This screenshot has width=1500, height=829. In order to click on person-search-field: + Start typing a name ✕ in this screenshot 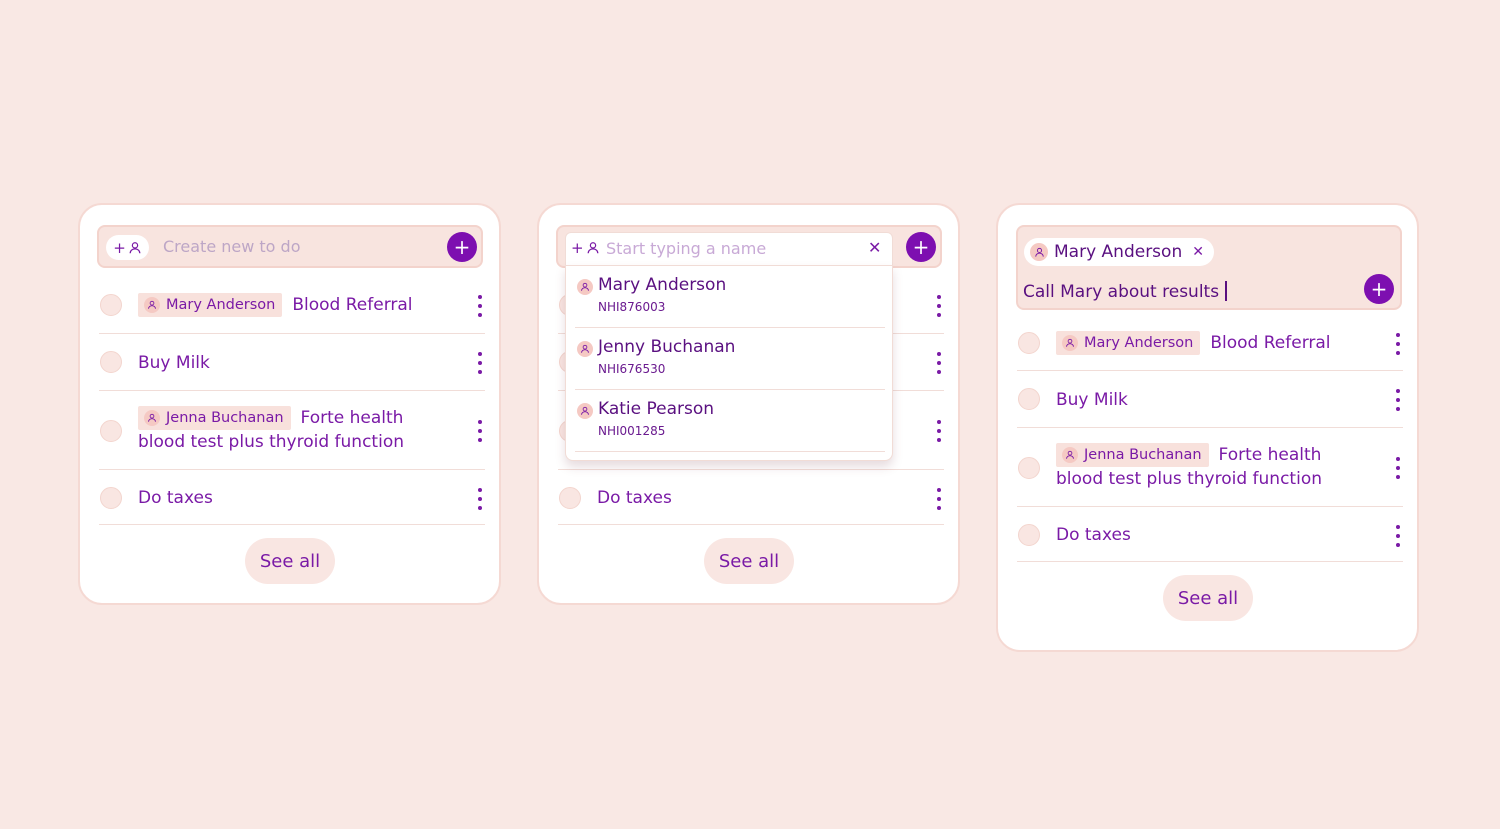, I will do `click(729, 249)`.